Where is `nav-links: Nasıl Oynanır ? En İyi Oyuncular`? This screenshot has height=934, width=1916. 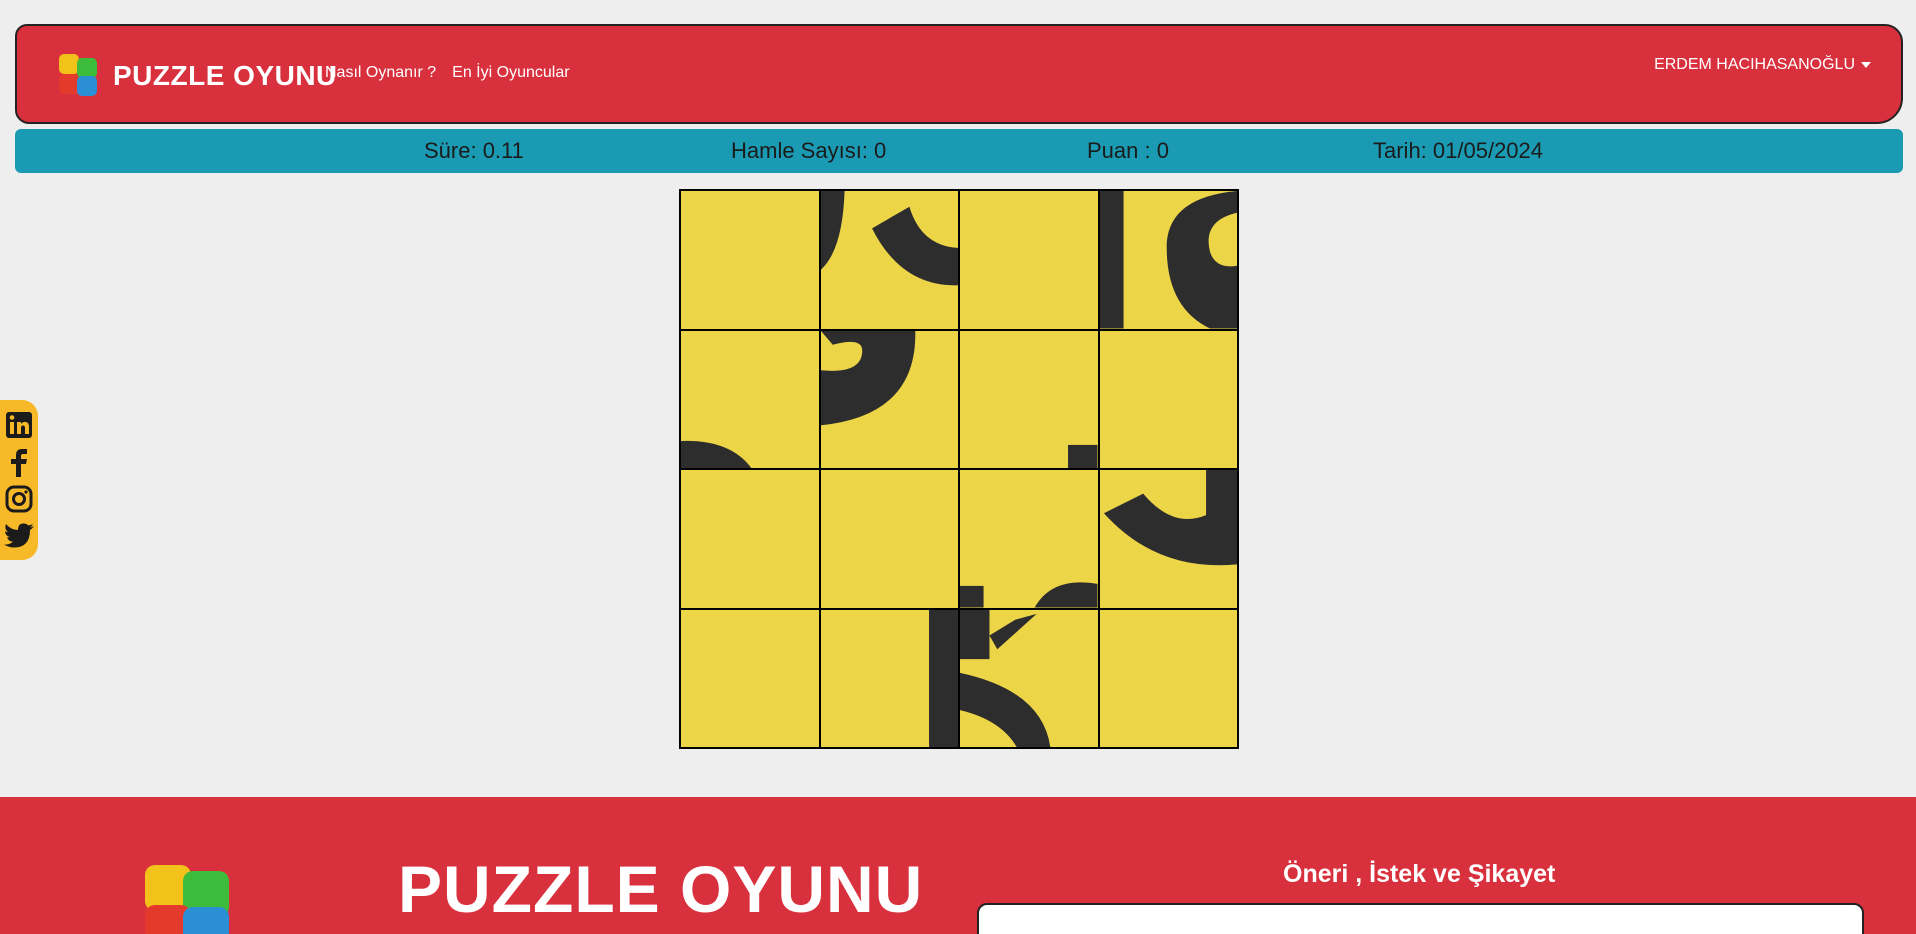
nav-links: Nasıl Oynanır ? En İyi Oyuncular is located at coordinates (447, 73).